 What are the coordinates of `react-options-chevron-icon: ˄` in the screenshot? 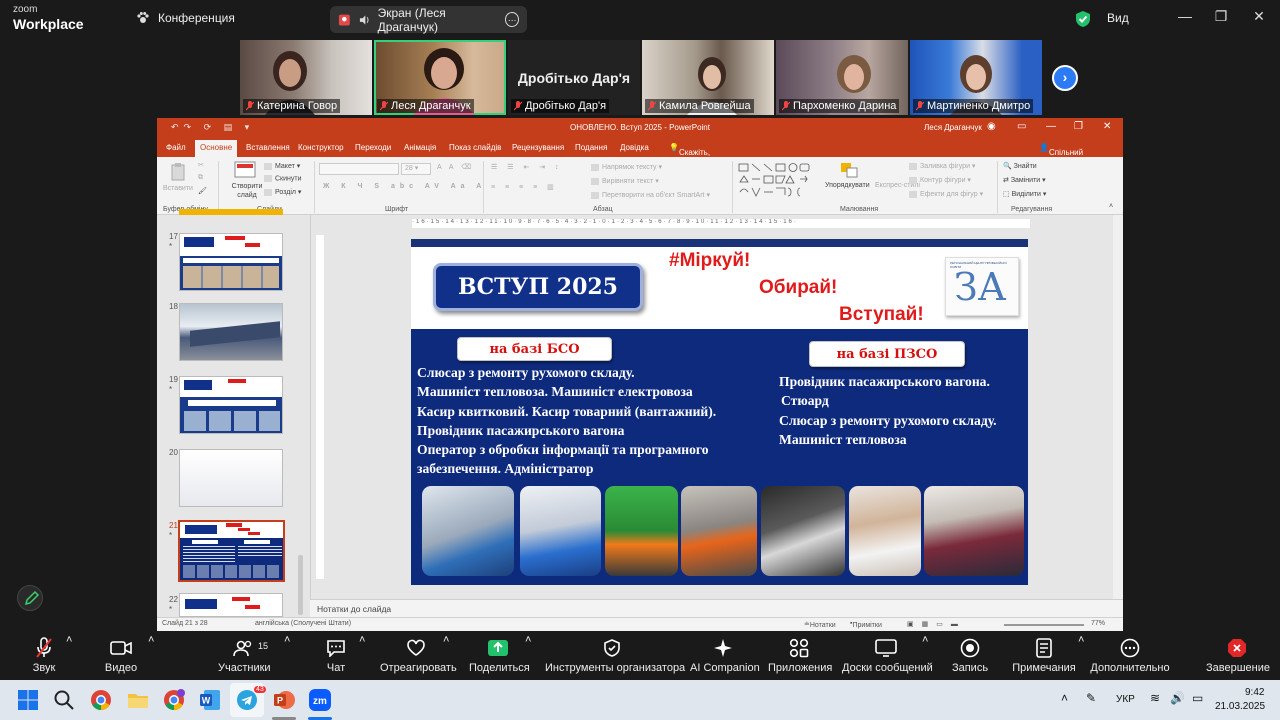 It's located at (446, 657).